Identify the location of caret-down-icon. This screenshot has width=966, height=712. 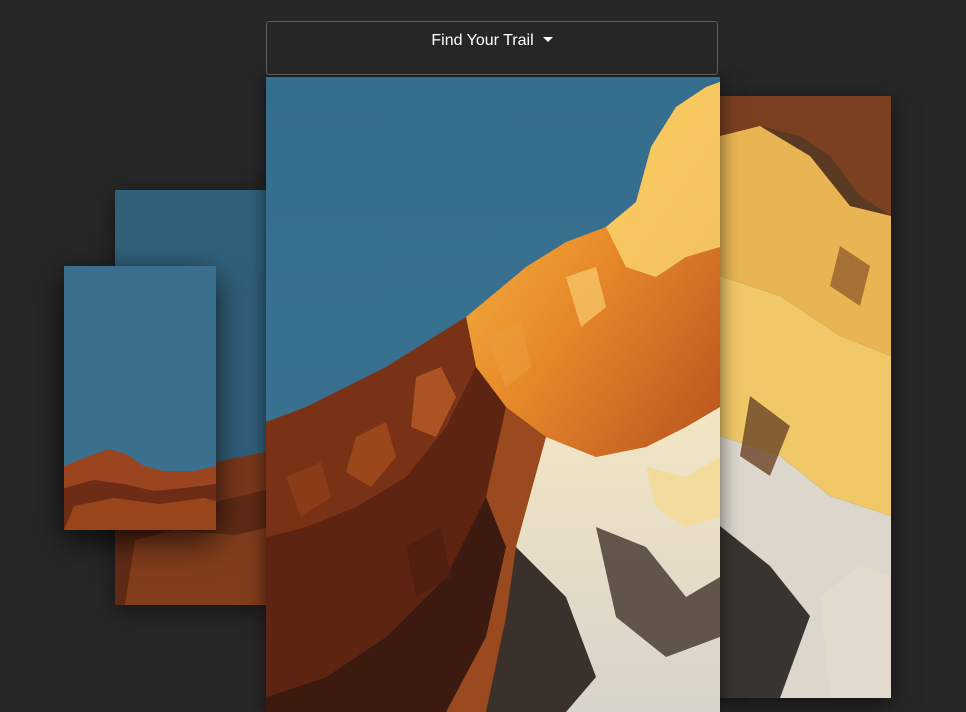
(547, 39).